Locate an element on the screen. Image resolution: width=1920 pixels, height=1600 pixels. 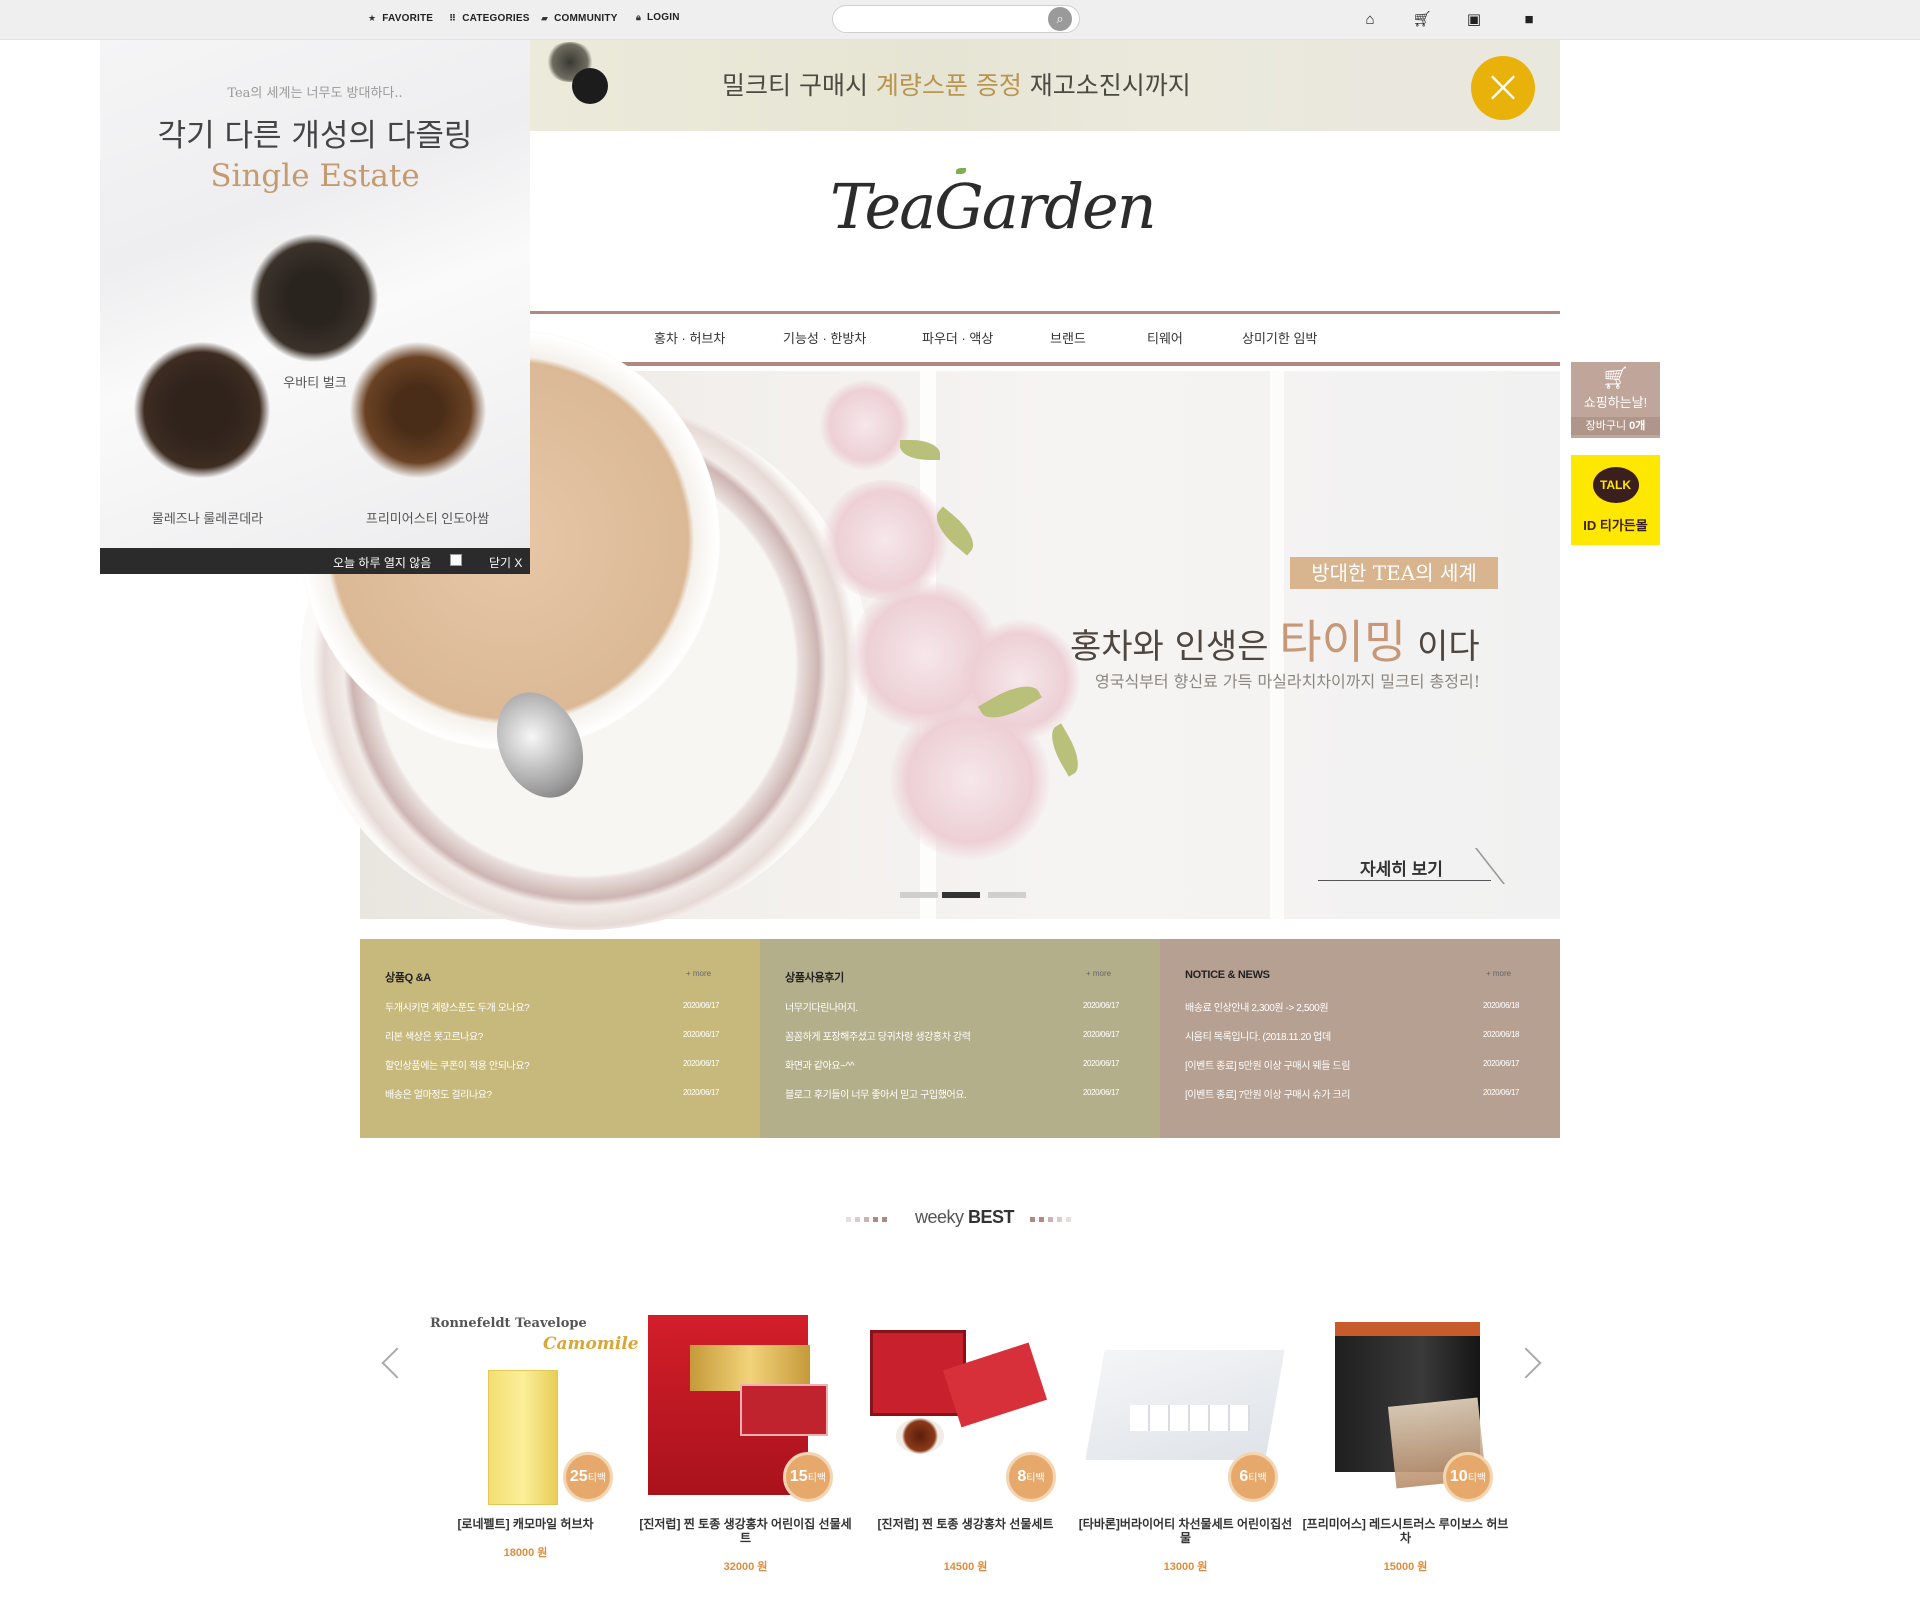
board-row: 화면과 같아요~^^ is located at coordinates (820, 1064).